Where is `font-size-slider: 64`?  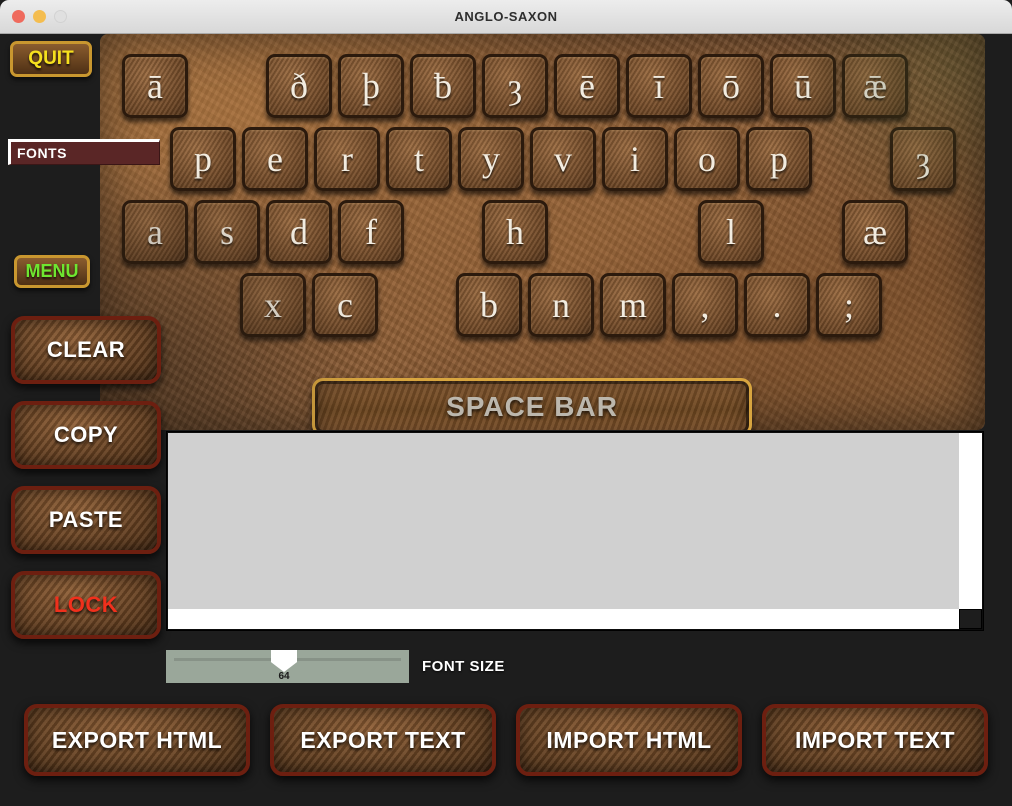
font-size-slider: 64 is located at coordinates (287, 666).